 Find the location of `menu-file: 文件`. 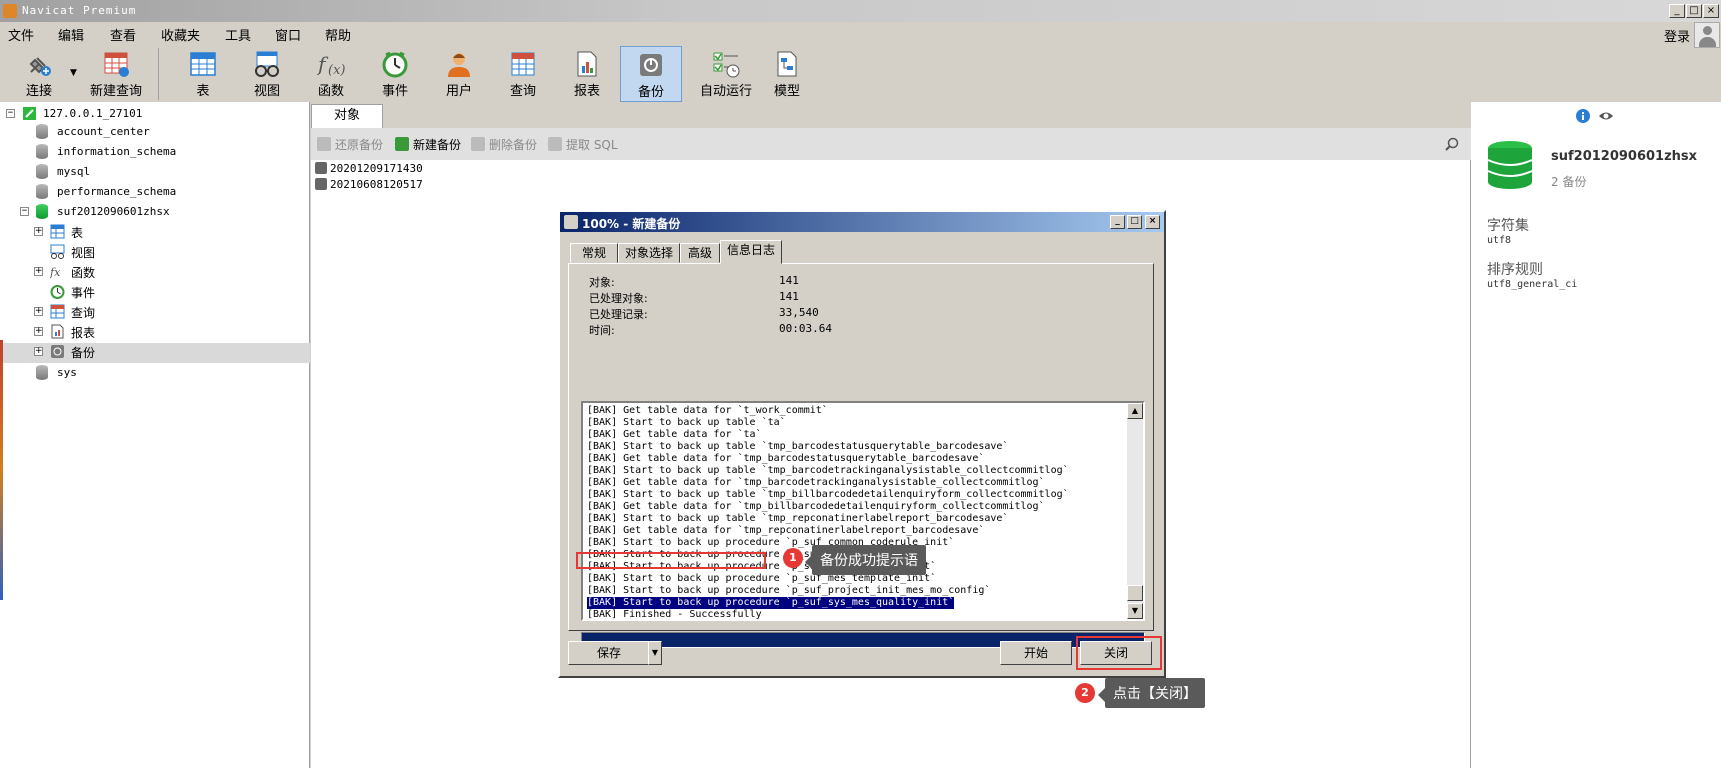

menu-file: 文件 is located at coordinates (21, 34).